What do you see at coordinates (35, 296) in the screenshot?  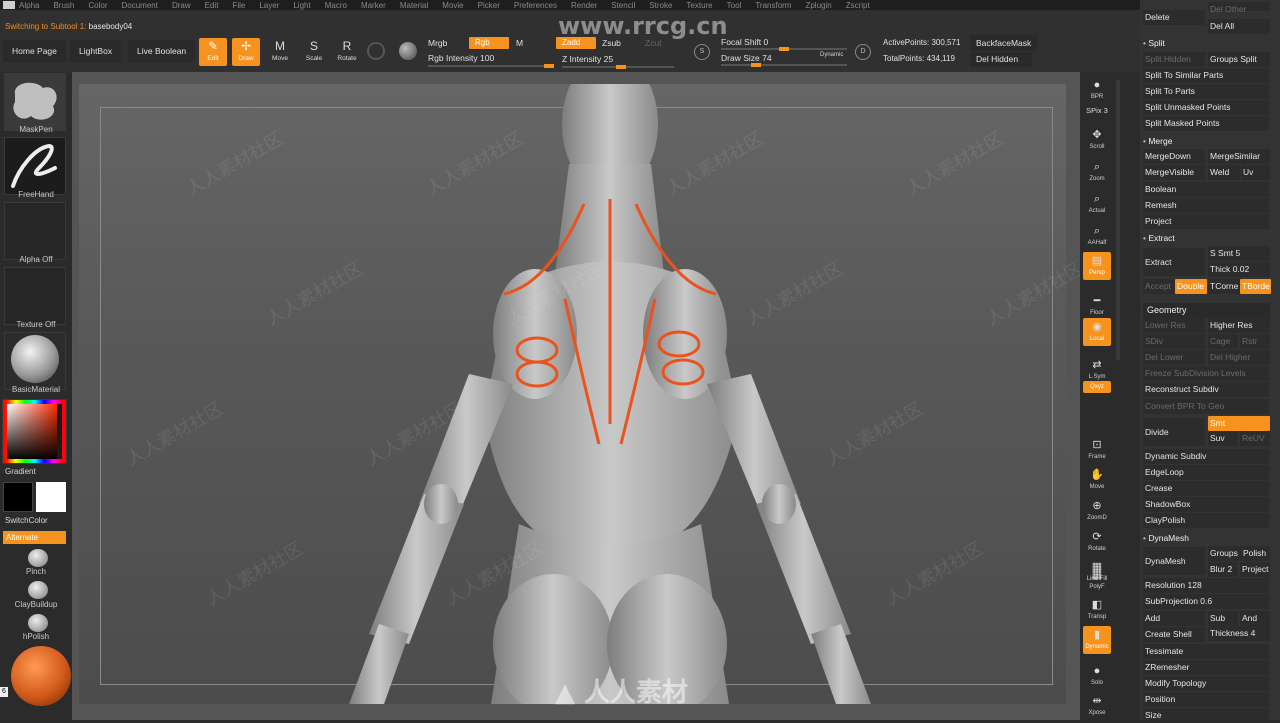 I see `texture-thumbnail` at bounding box center [35, 296].